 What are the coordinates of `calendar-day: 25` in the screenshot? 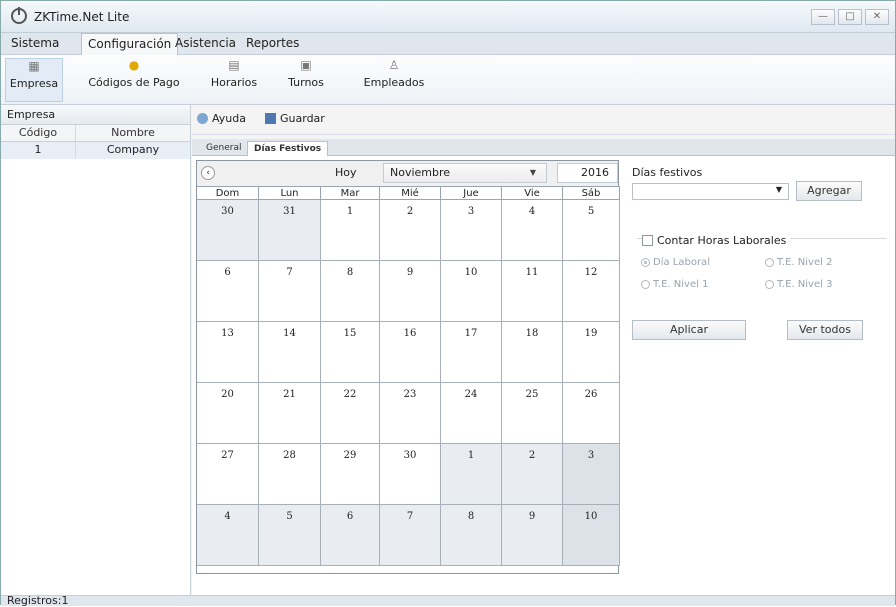 It's located at (532, 413).